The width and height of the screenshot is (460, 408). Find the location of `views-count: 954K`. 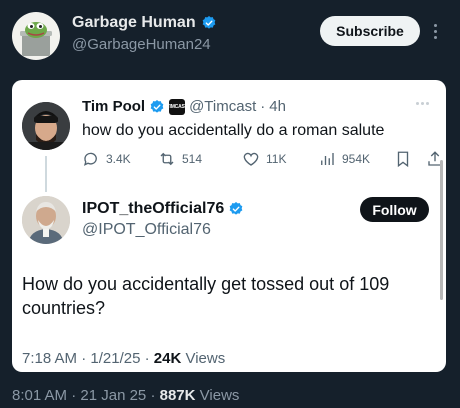

views-count: 954K is located at coordinates (356, 159).